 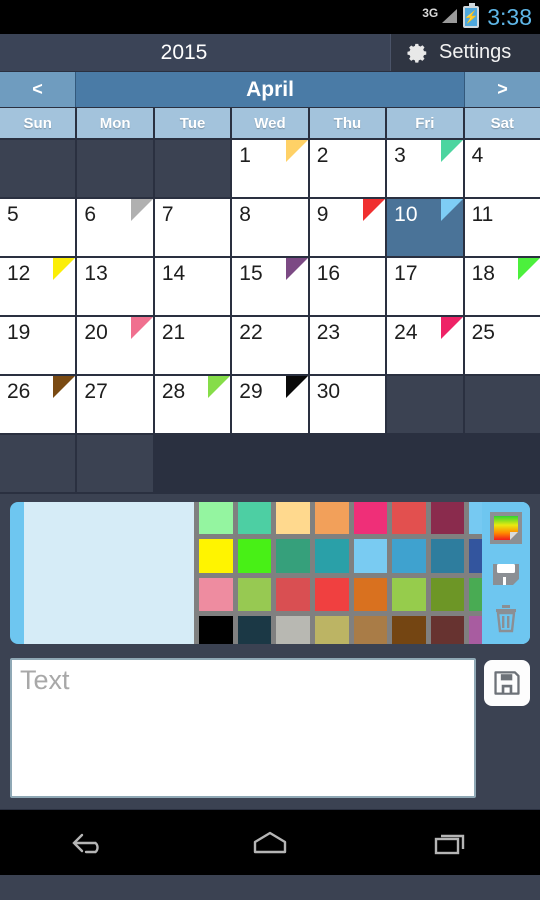 What do you see at coordinates (425, 345) in the screenshot?
I see `day-cell-24: 24` at bounding box center [425, 345].